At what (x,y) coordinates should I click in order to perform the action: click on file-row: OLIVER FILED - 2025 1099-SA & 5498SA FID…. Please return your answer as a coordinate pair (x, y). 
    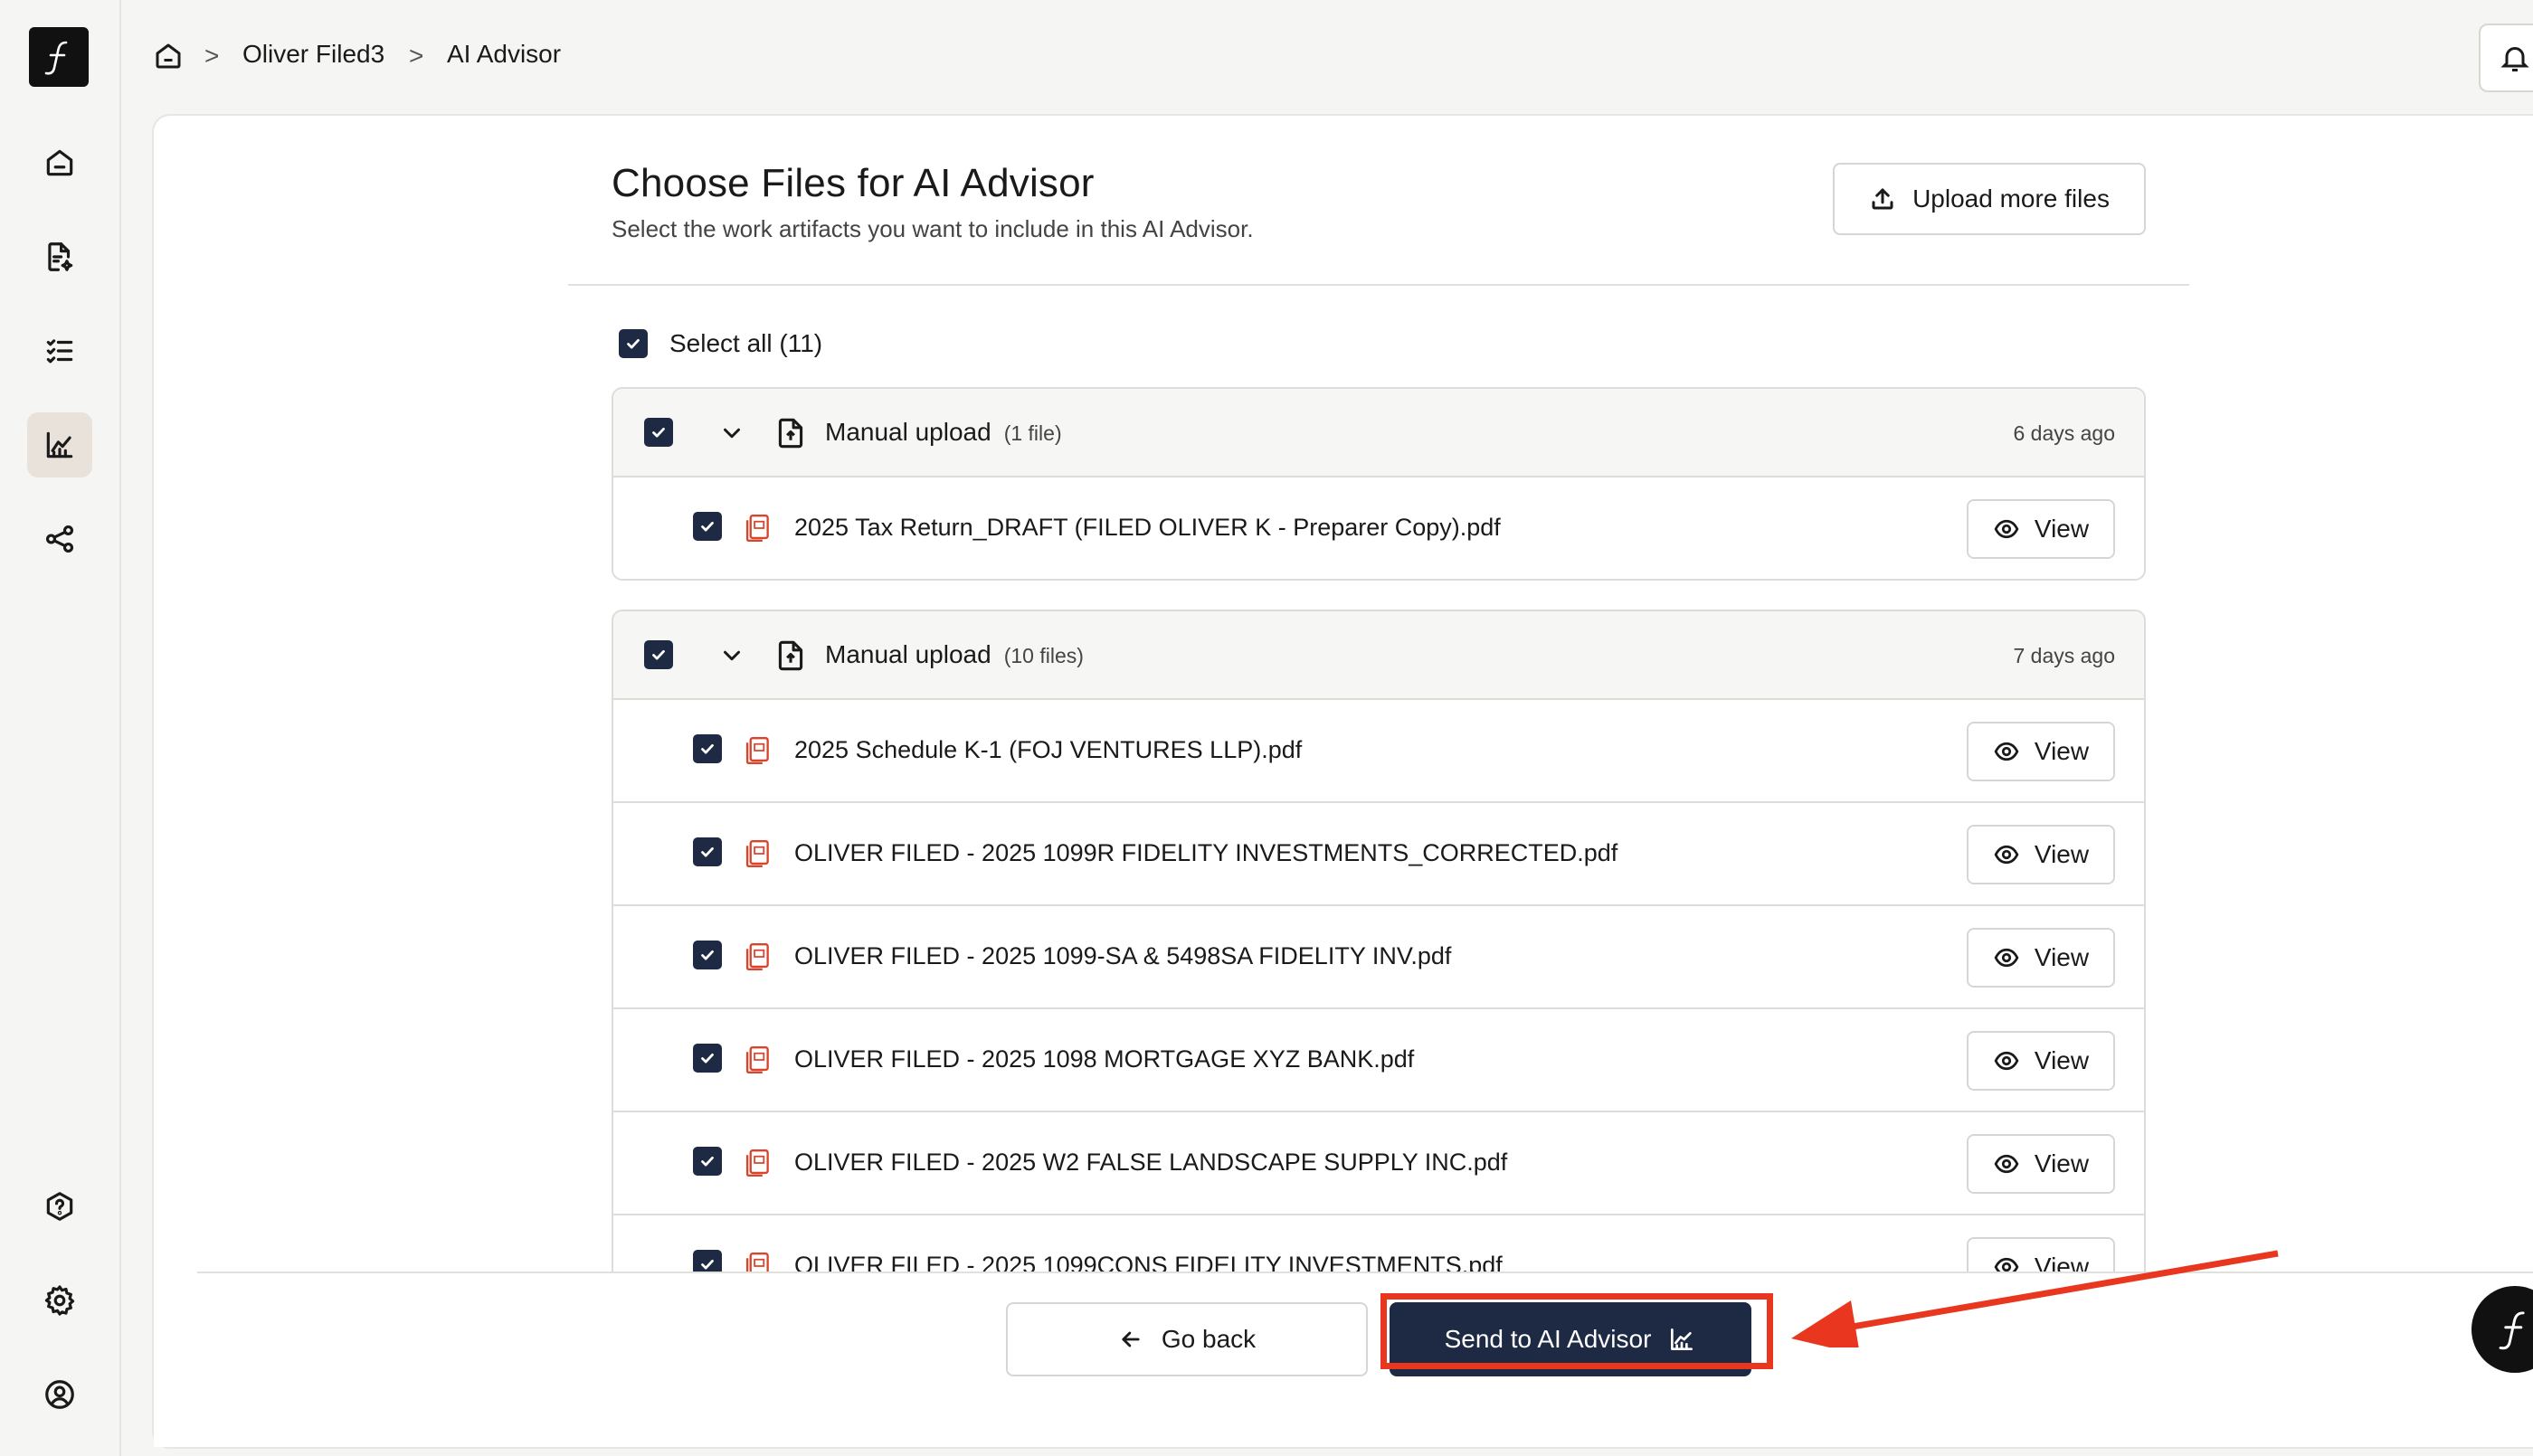
    Looking at the image, I should click on (1379, 958).